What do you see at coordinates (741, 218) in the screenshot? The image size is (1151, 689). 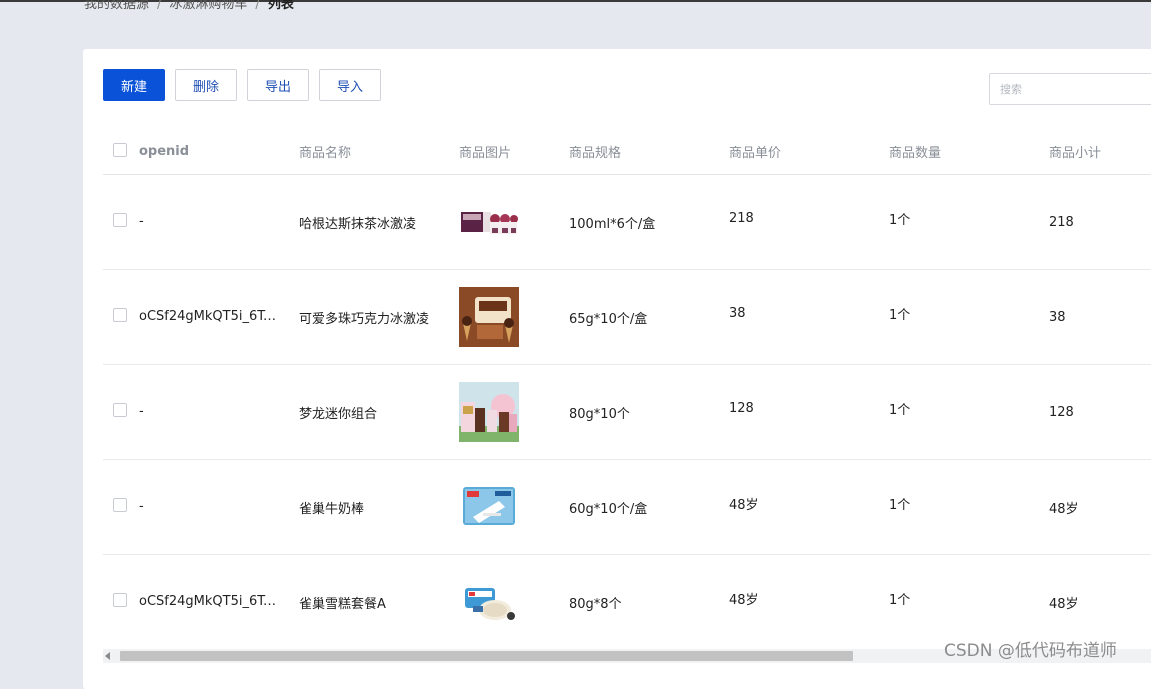 I see `price-cell: 218` at bounding box center [741, 218].